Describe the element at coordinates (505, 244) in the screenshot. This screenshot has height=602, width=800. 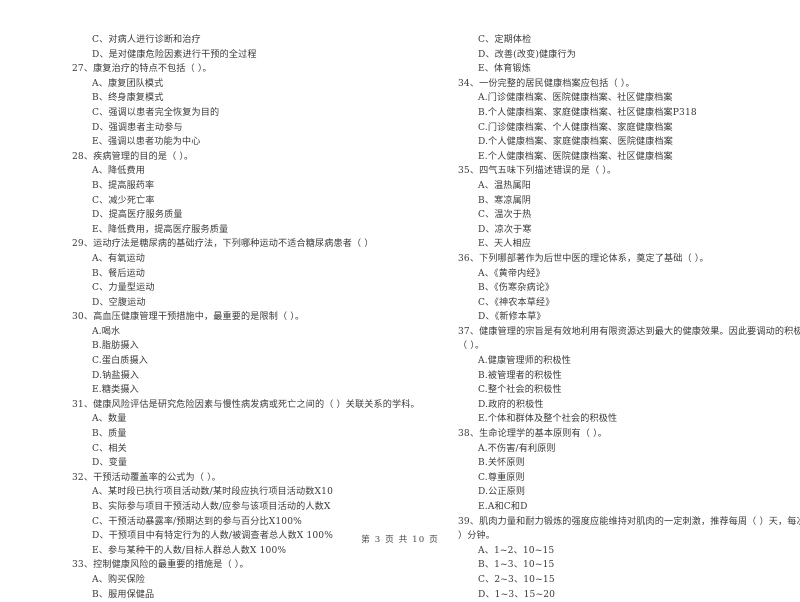
I see `question-option: E、天人相应` at that location.